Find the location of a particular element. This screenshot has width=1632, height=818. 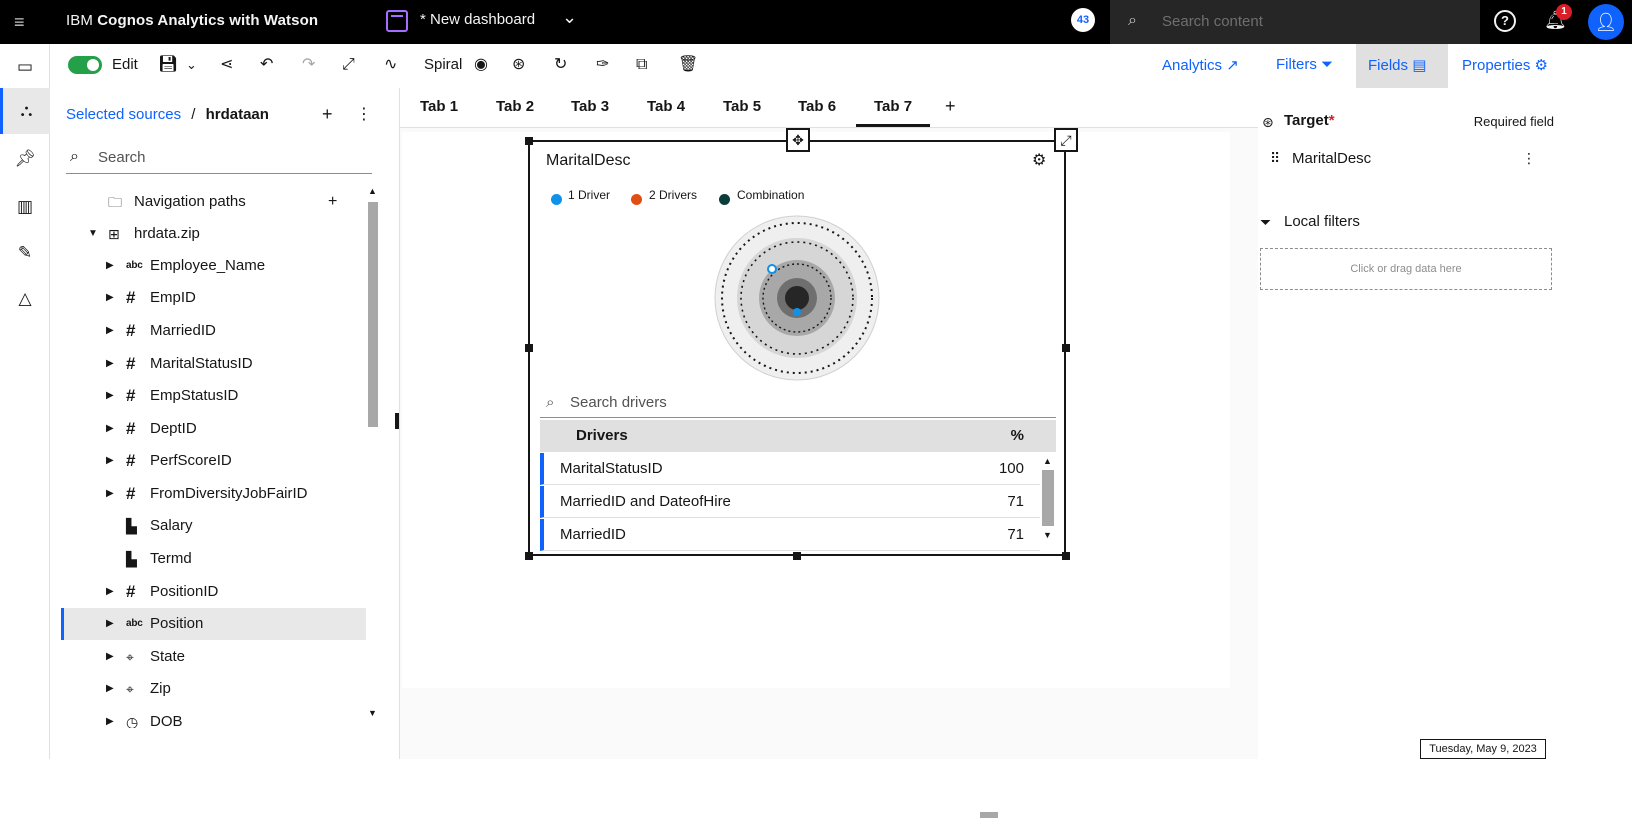

undo-icon: ↶ is located at coordinates (266, 65).